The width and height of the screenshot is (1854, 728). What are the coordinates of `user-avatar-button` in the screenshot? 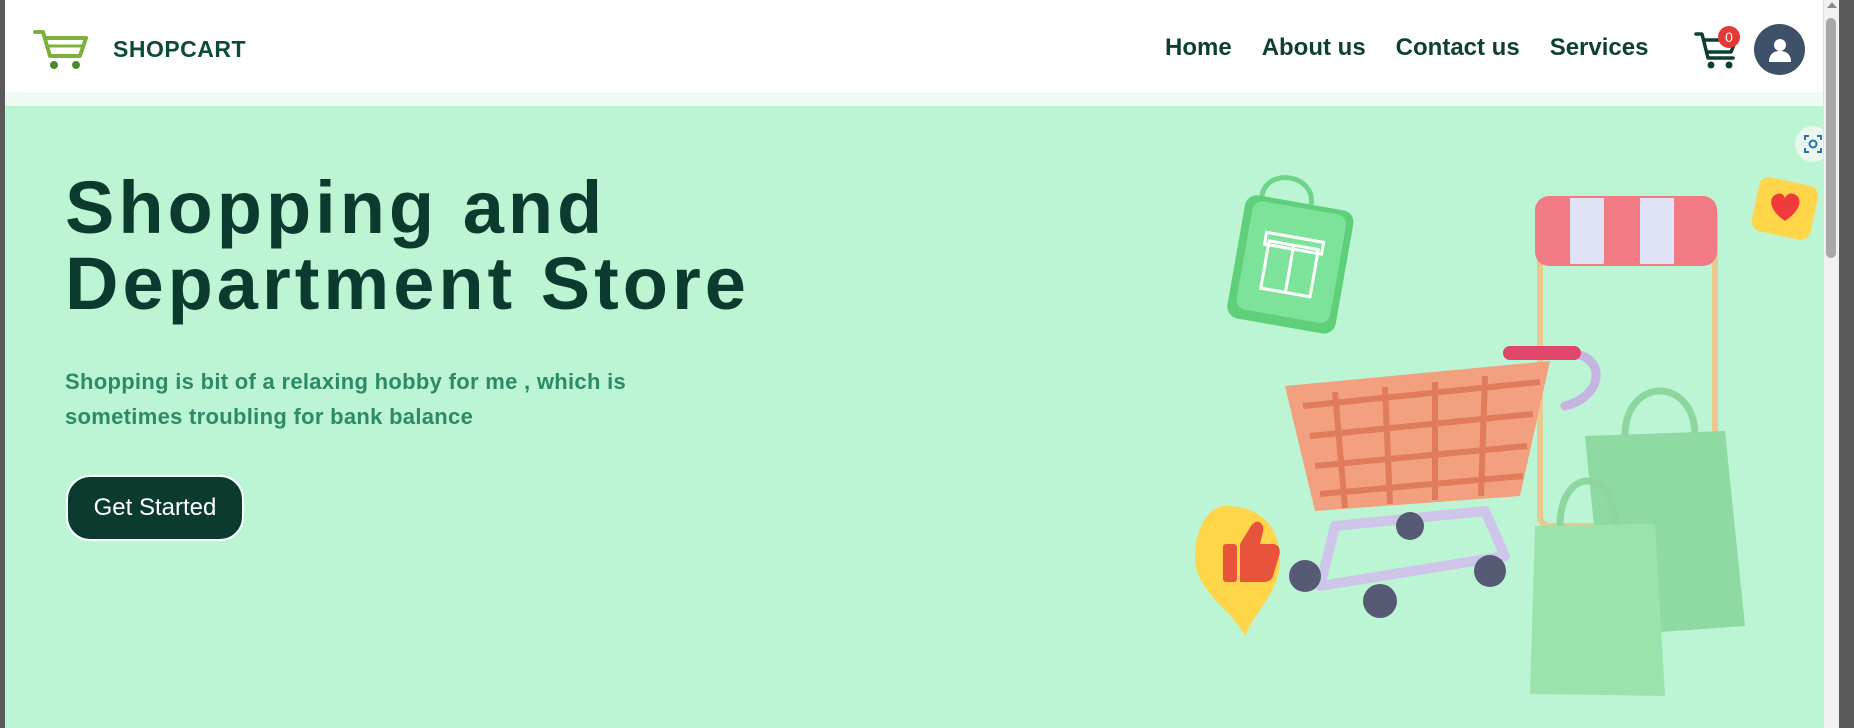 It's located at (1779, 49).